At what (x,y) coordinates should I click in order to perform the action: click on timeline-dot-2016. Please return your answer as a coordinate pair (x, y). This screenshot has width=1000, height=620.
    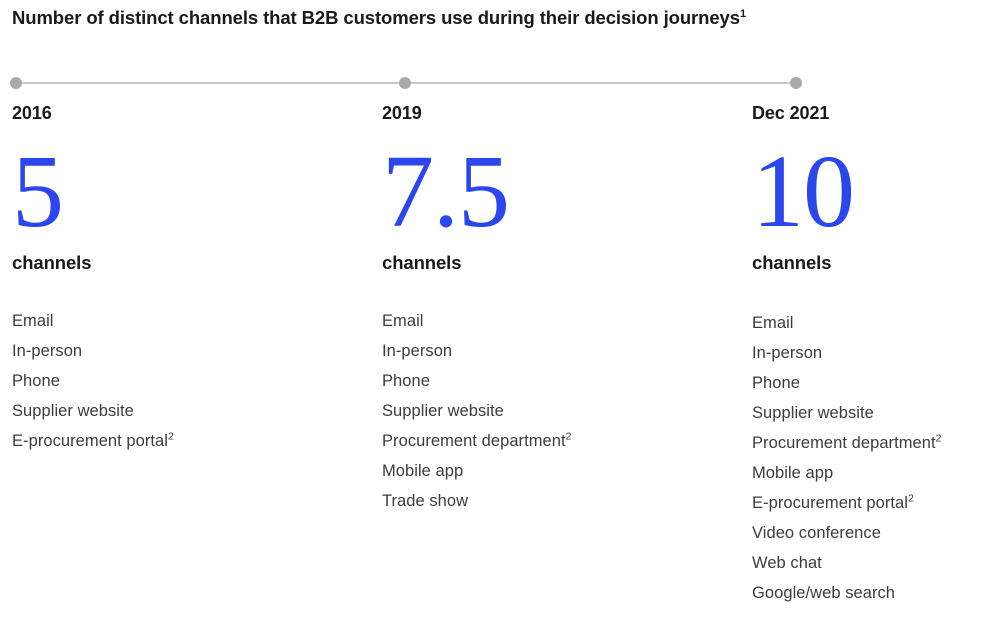
    Looking at the image, I should click on (16, 83).